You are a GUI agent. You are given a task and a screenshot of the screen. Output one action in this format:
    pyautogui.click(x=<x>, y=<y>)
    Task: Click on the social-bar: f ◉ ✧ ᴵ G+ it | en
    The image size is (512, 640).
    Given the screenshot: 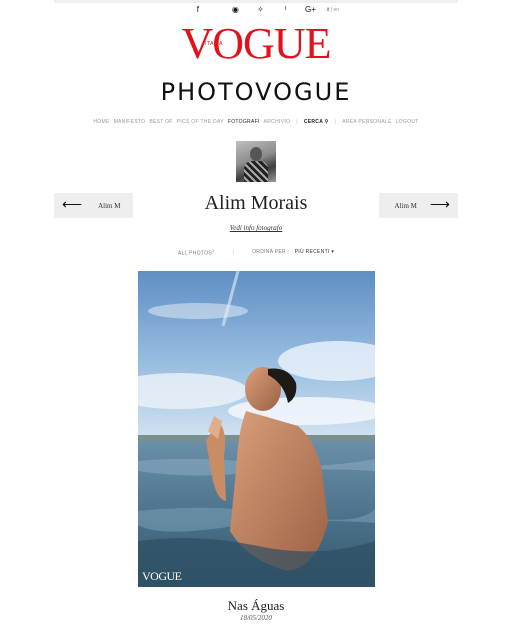 What is the action you would take?
    pyautogui.click(x=256, y=10)
    